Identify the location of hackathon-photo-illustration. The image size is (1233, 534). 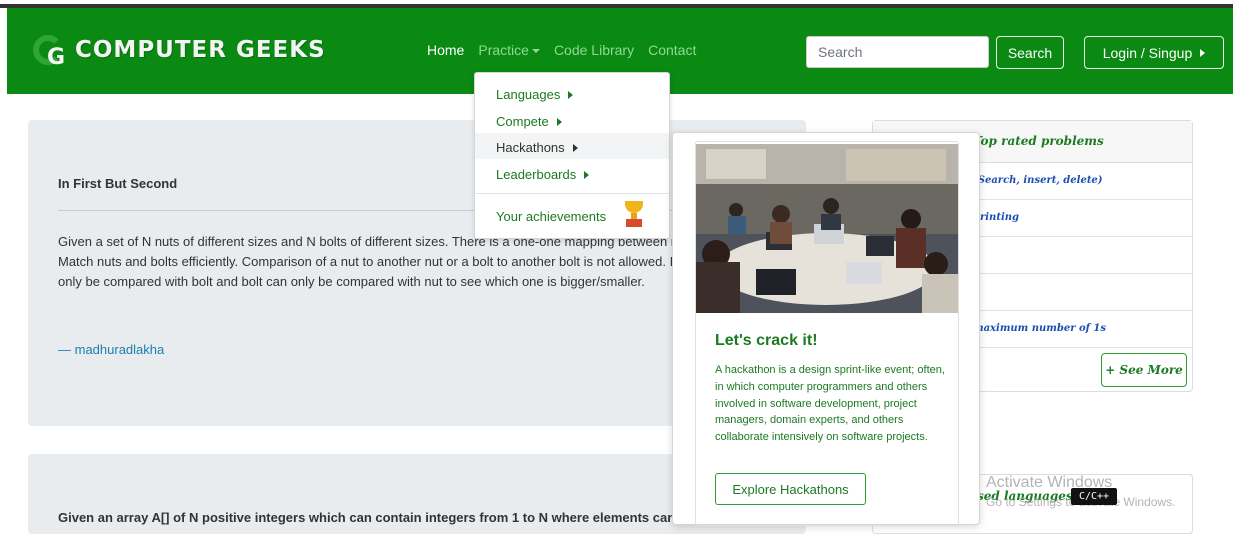
(827, 228).